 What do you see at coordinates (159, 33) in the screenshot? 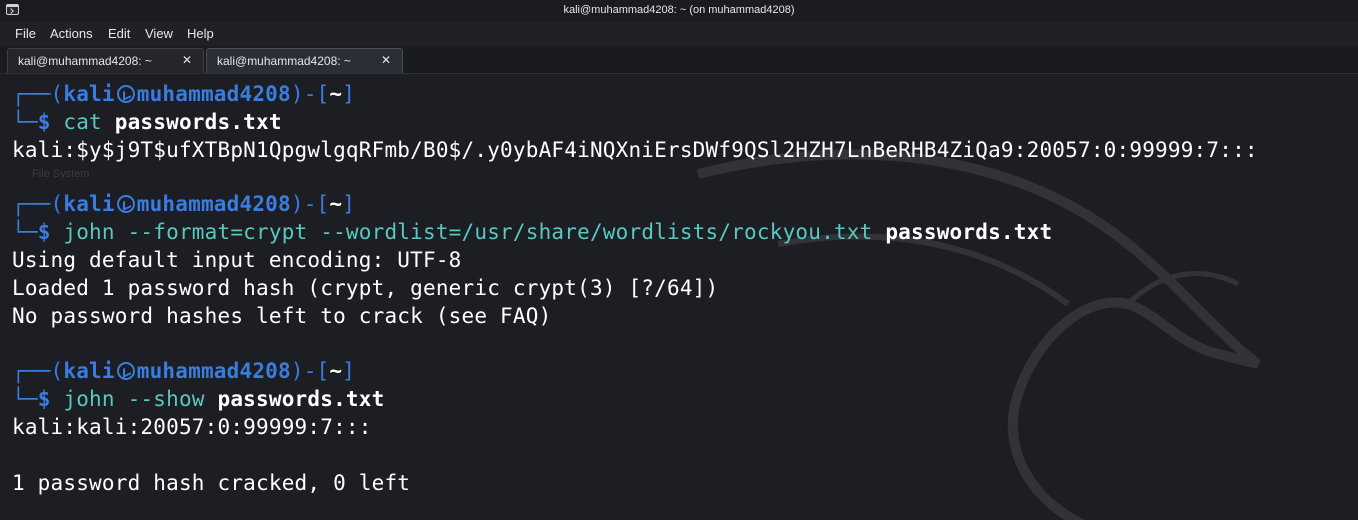
I see `menu-view: View` at bounding box center [159, 33].